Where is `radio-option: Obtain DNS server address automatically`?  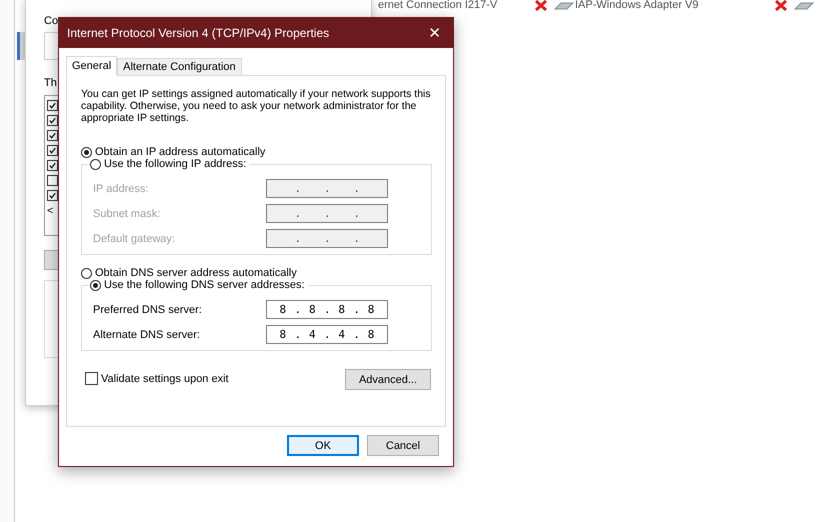
radio-option: Obtain DNS server address automatically is located at coordinates (190, 273).